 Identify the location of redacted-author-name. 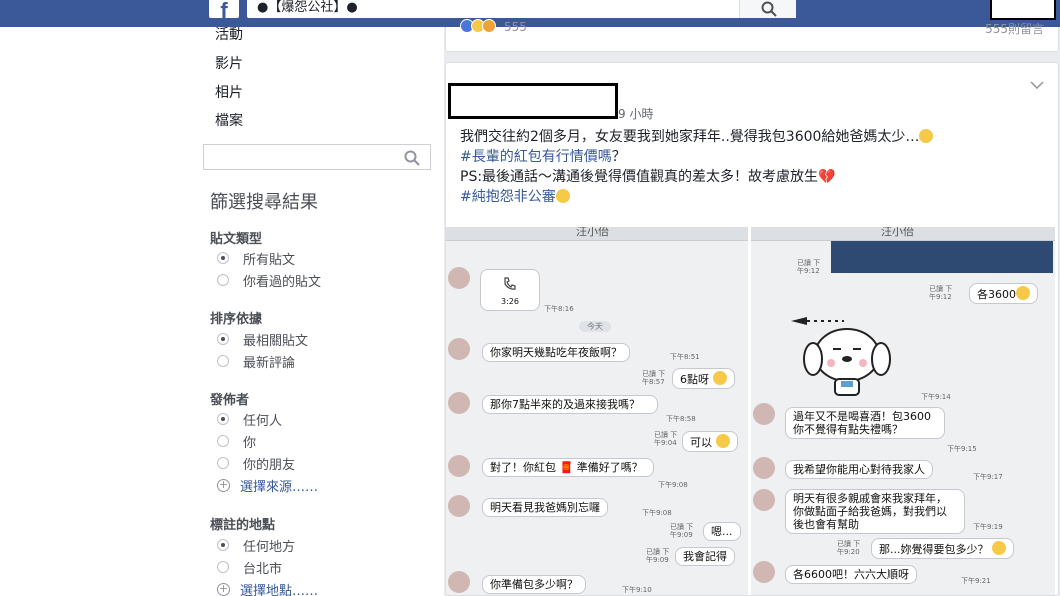
(533, 101).